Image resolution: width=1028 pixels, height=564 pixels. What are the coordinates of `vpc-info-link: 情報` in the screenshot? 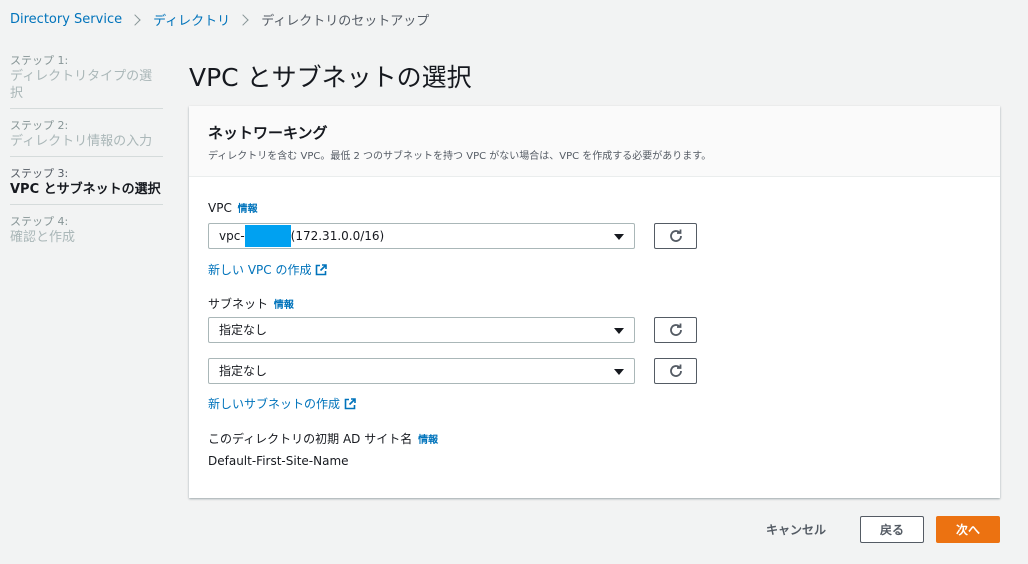 It's located at (248, 209).